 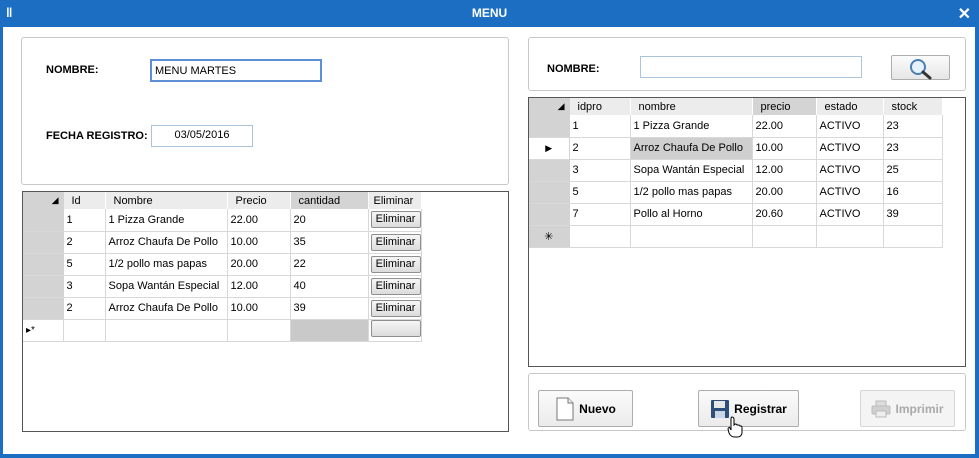 I want to click on new-row-marker: ▸*, so click(x=43, y=330).